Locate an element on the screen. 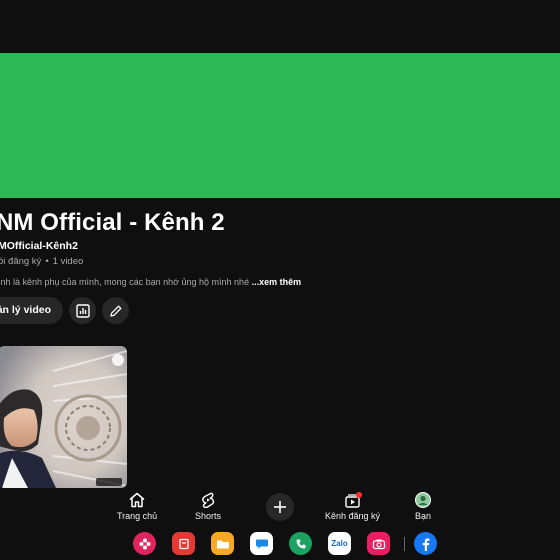  phone-app-icon is located at coordinates (300, 543).